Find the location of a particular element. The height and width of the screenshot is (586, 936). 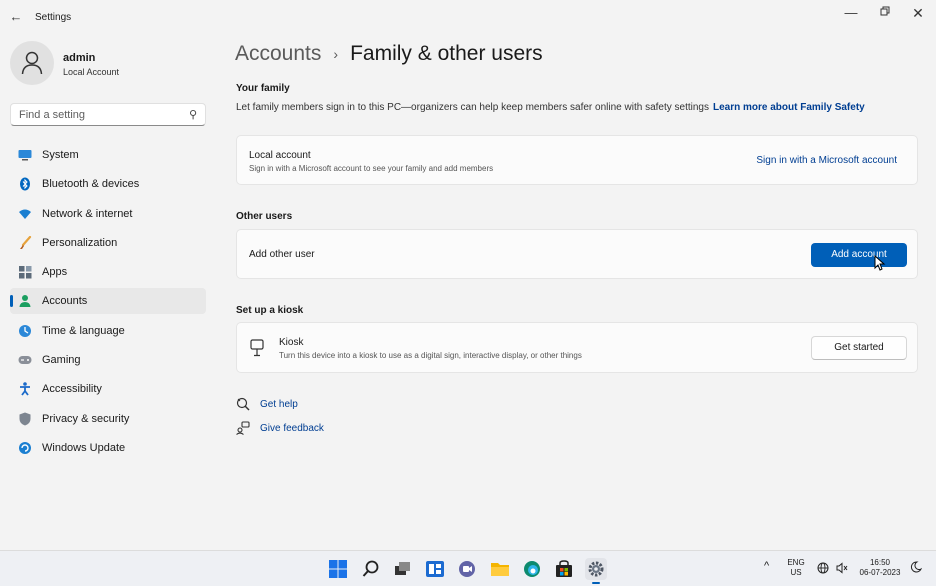

card-title: Add other user is located at coordinates (282, 254).